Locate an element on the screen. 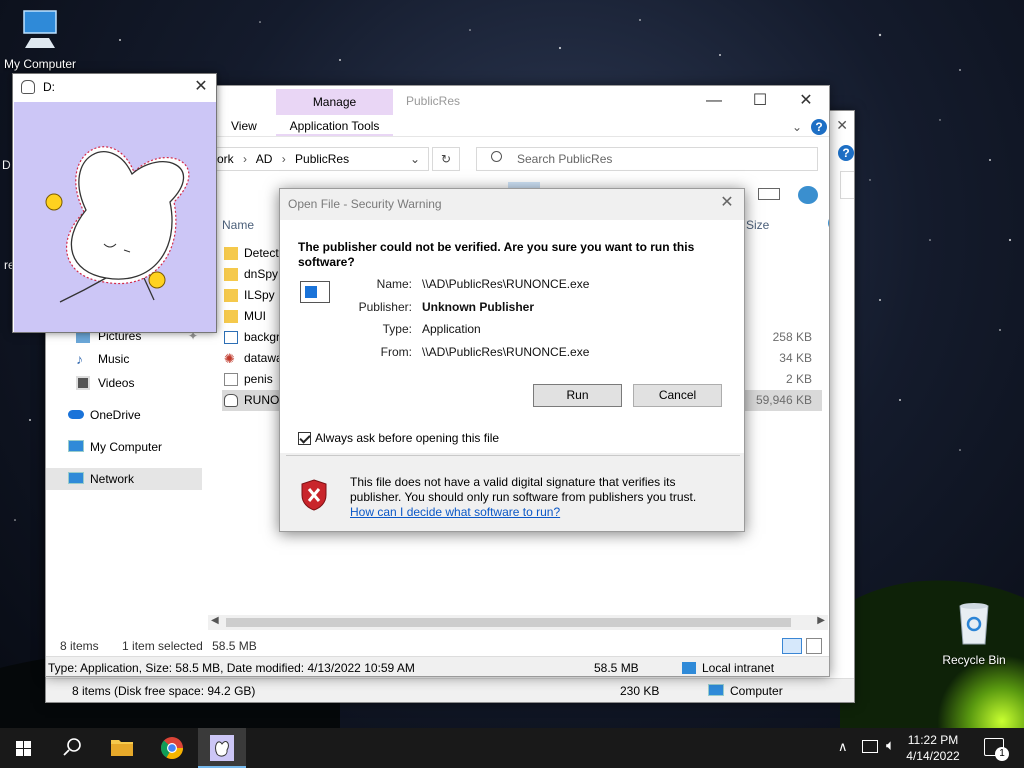 This screenshot has height=768, width=1024. music-icon: ♪ is located at coordinates (79, 359).